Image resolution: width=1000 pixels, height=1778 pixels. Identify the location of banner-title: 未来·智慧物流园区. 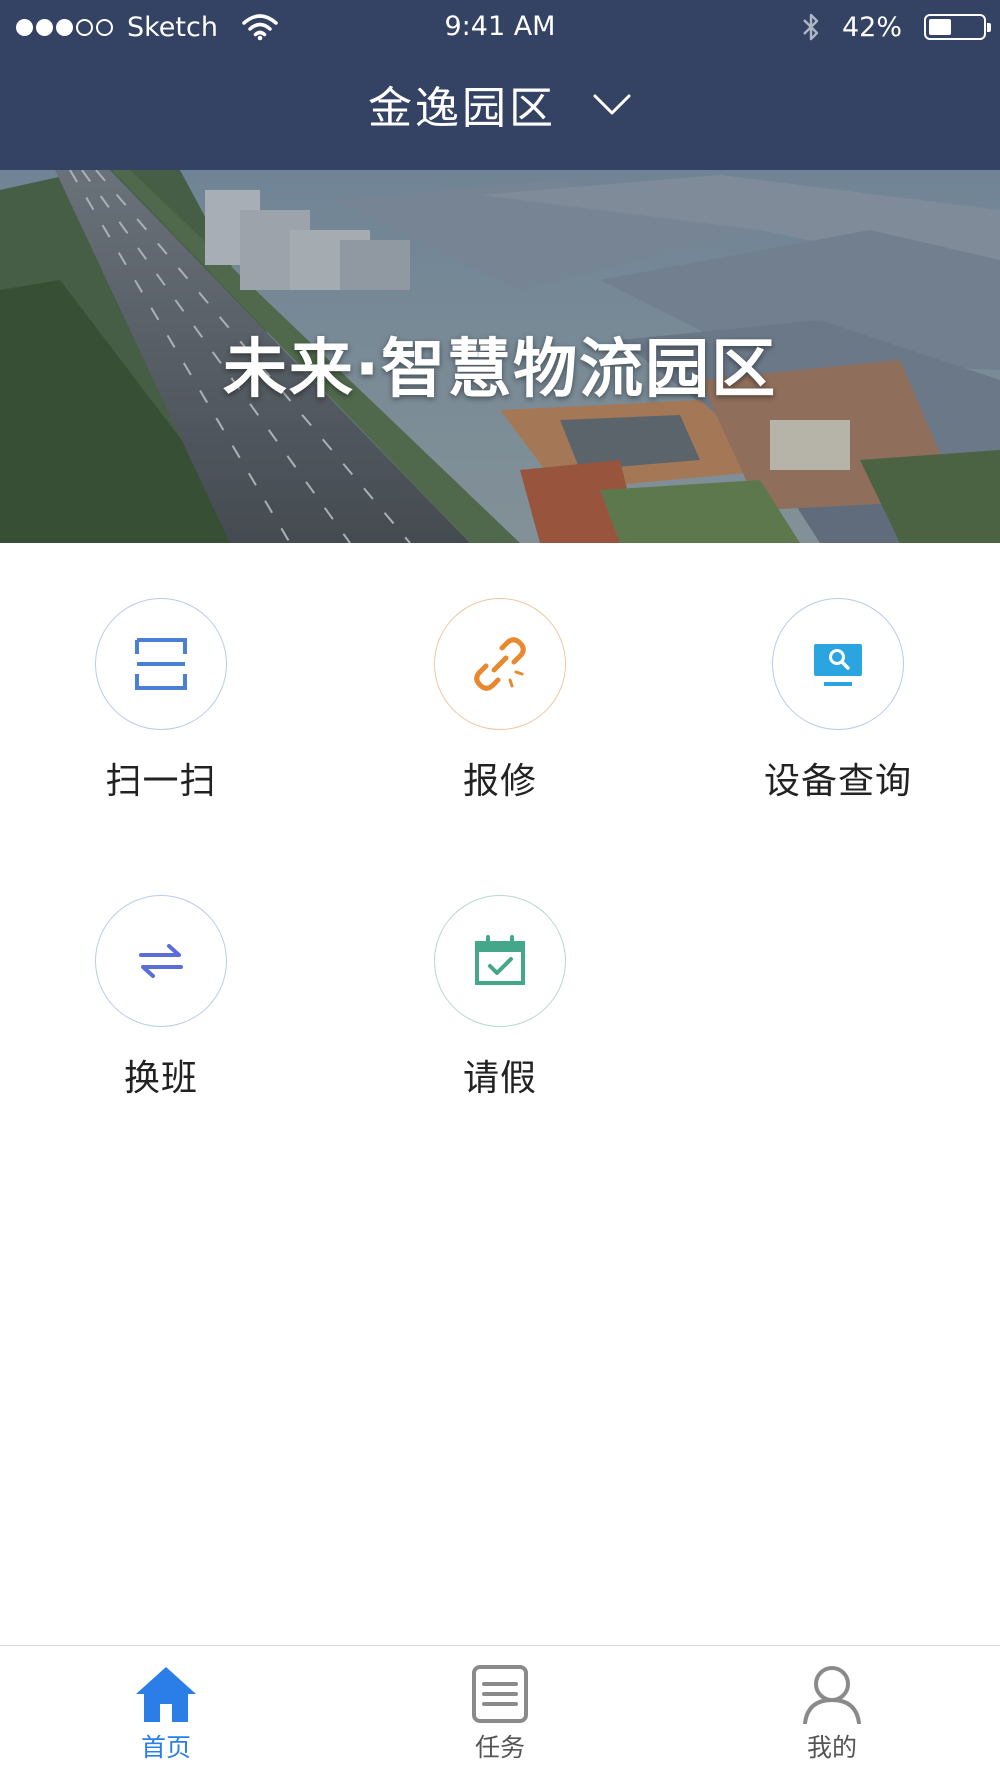
(500, 370).